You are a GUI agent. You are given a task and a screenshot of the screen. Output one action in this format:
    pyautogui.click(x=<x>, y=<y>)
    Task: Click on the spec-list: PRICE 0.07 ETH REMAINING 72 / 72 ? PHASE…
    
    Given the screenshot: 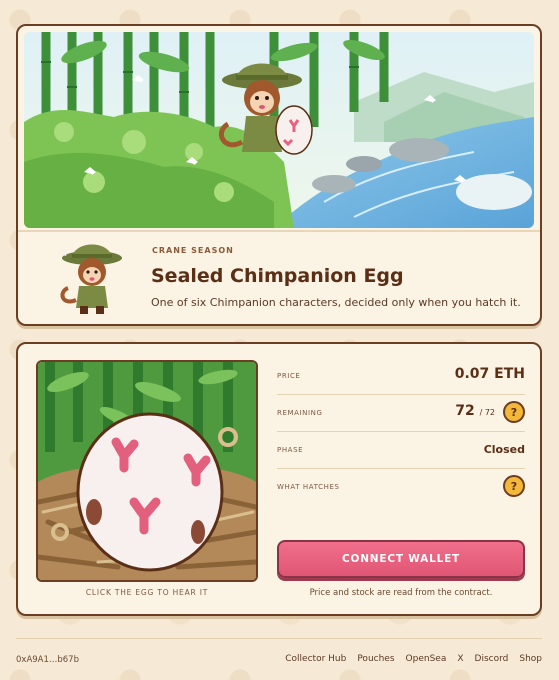 What is the action you would take?
    pyautogui.click(x=401, y=432)
    